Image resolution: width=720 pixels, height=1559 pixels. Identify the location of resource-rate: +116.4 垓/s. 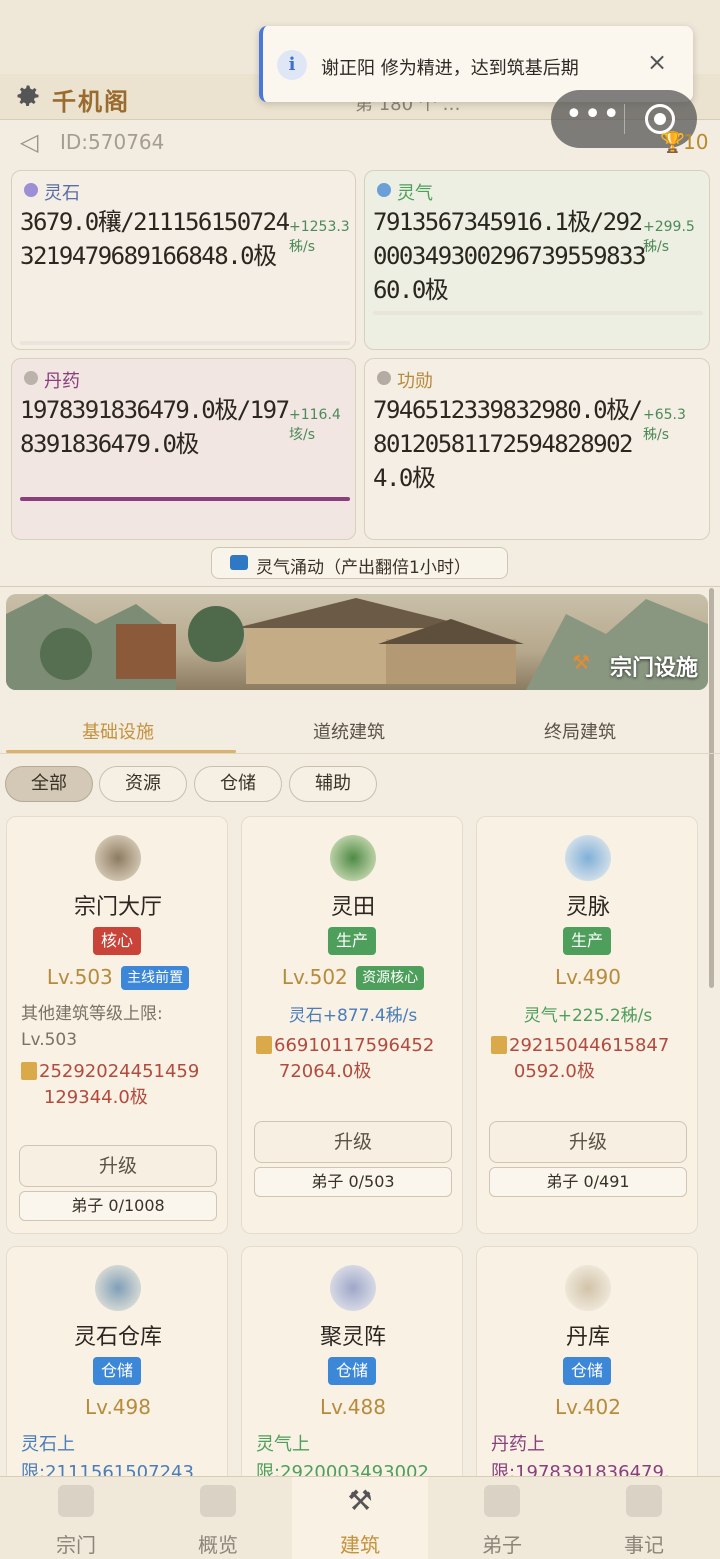
(320, 425).